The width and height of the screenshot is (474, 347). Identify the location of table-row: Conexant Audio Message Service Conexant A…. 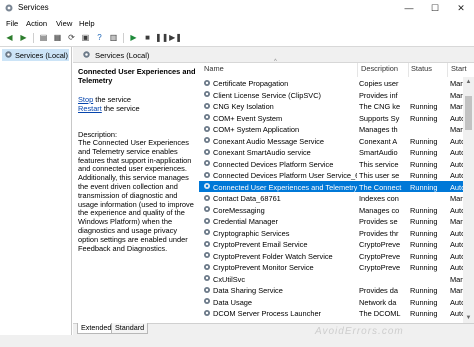
(331, 141).